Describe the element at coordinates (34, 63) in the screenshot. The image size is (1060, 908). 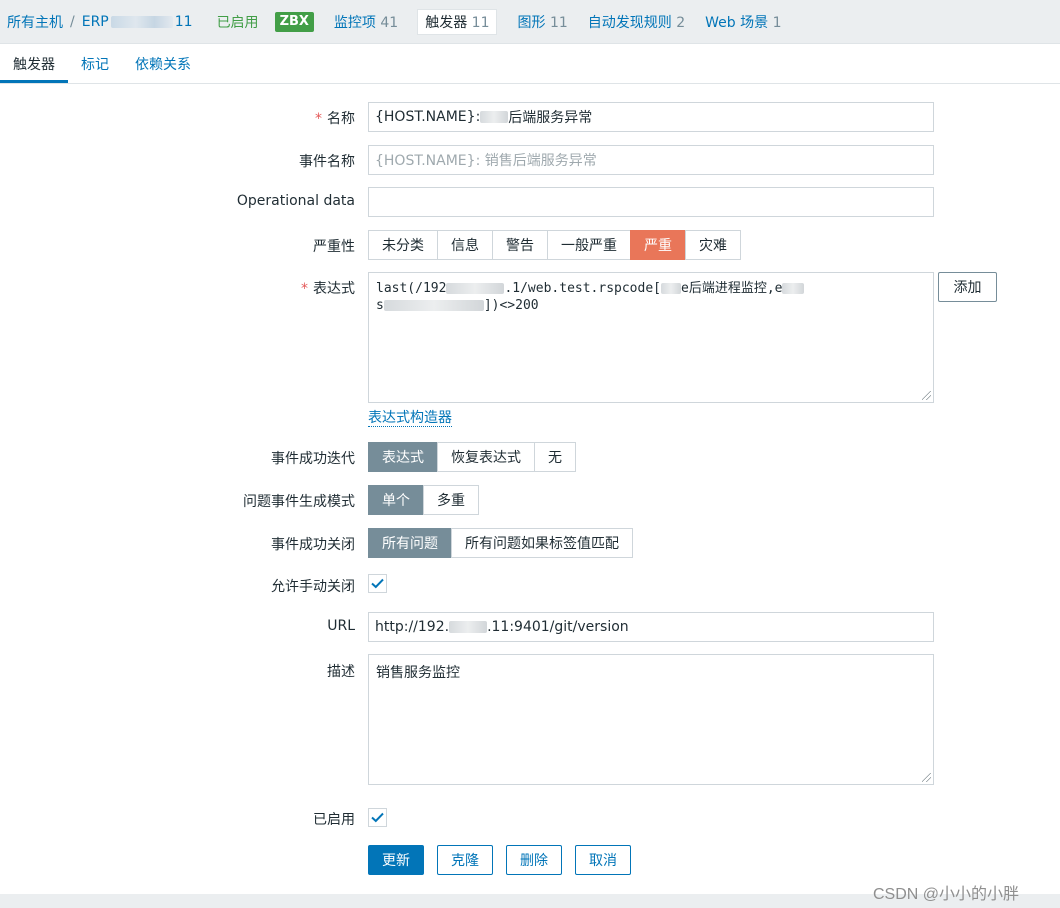
I see `tab-trigger: 触发器` at that location.